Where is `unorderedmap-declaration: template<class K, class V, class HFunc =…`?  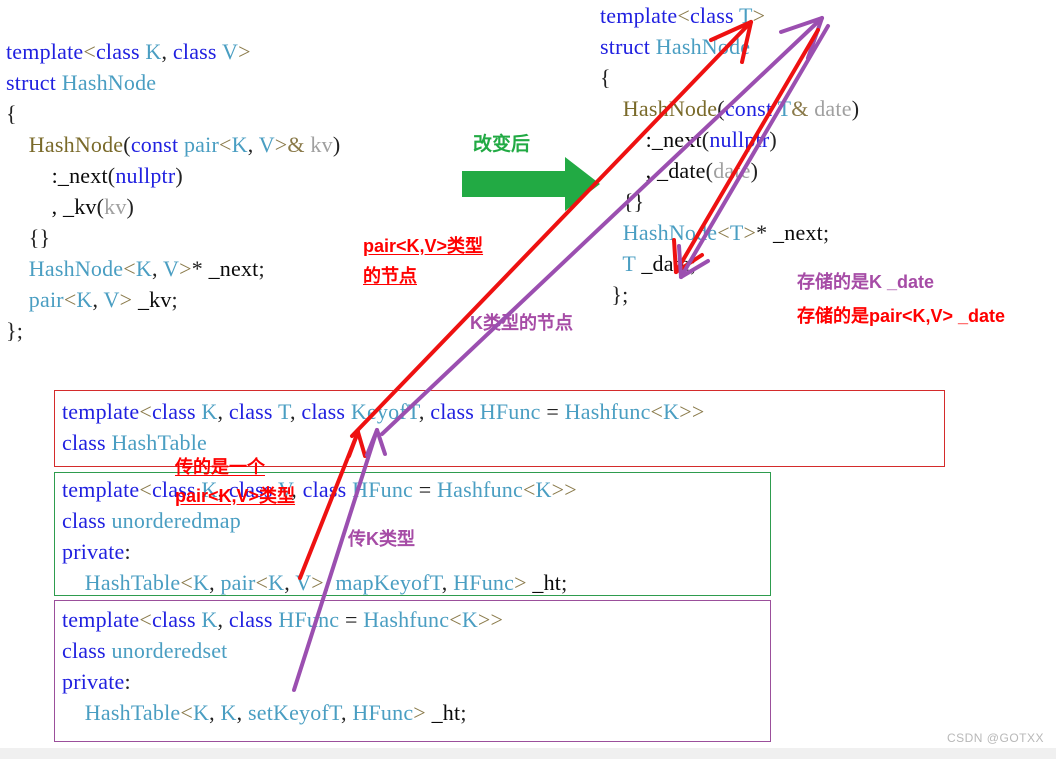
unorderedmap-declaration: template<class K, class V, class HFunc =… is located at coordinates (319, 536).